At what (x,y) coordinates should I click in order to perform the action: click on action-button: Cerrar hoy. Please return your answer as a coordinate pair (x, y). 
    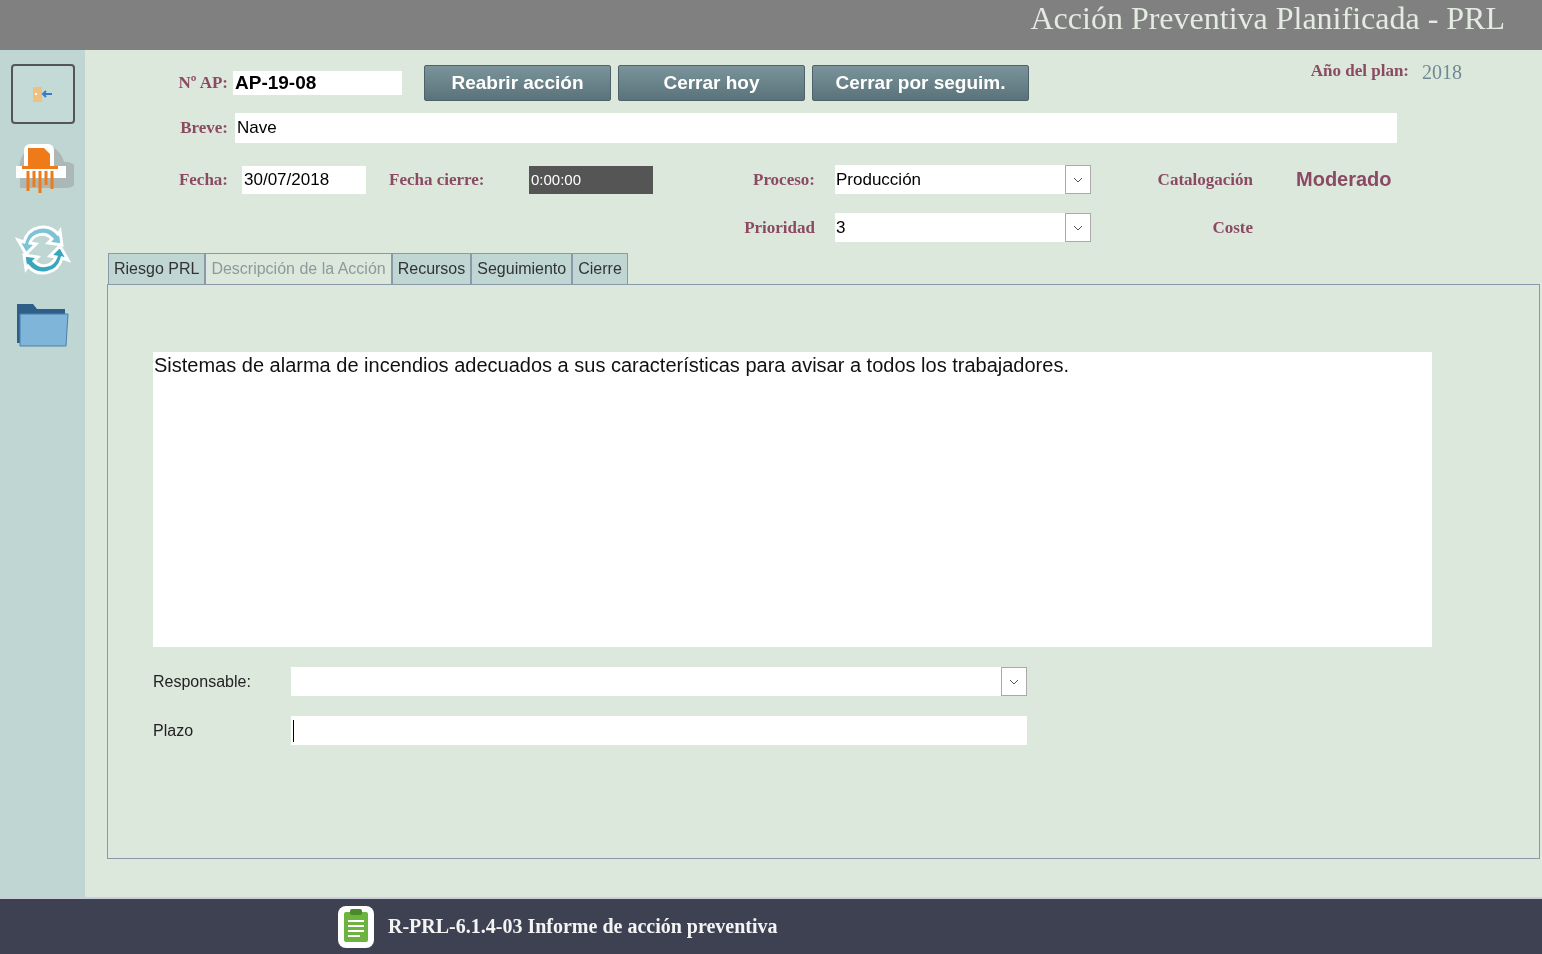
    Looking at the image, I should click on (711, 83).